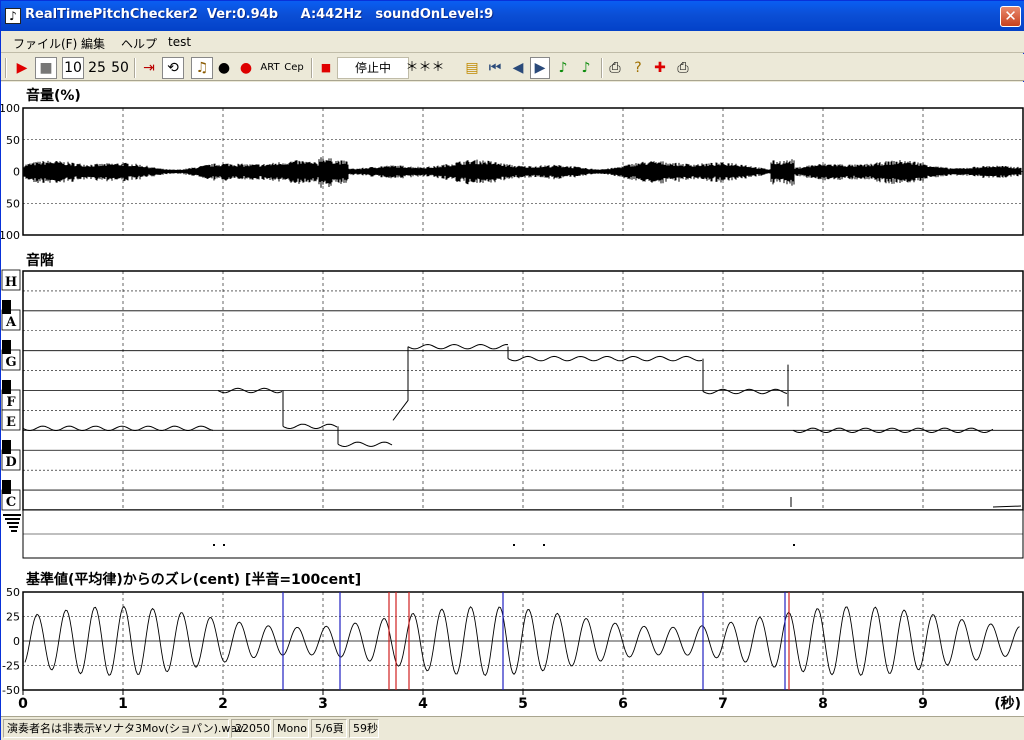 The width and height of the screenshot is (1024, 740). I want to click on menu-help: ヘルプ, so click(139, 43).